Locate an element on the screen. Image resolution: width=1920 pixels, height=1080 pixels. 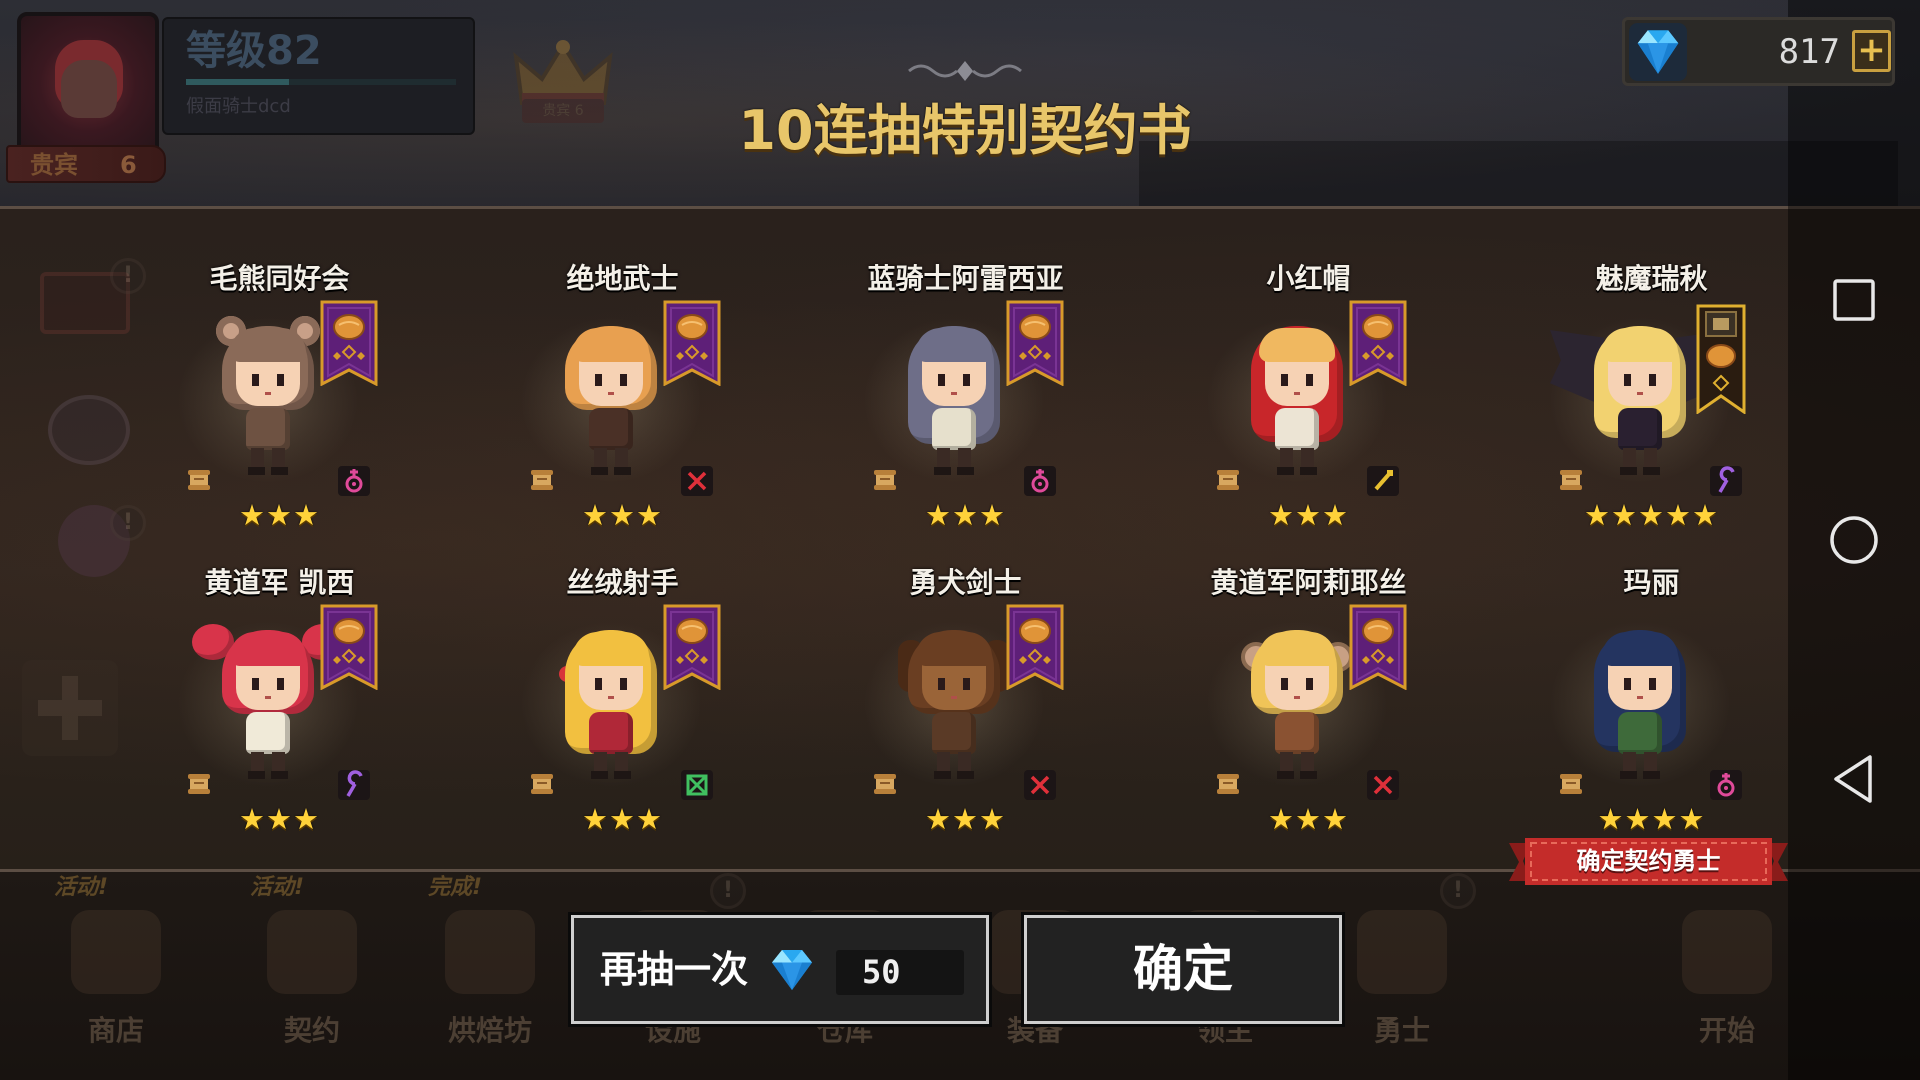
hero-card: 玛丽 ★★★★ is located at coordinates (1651, 712).